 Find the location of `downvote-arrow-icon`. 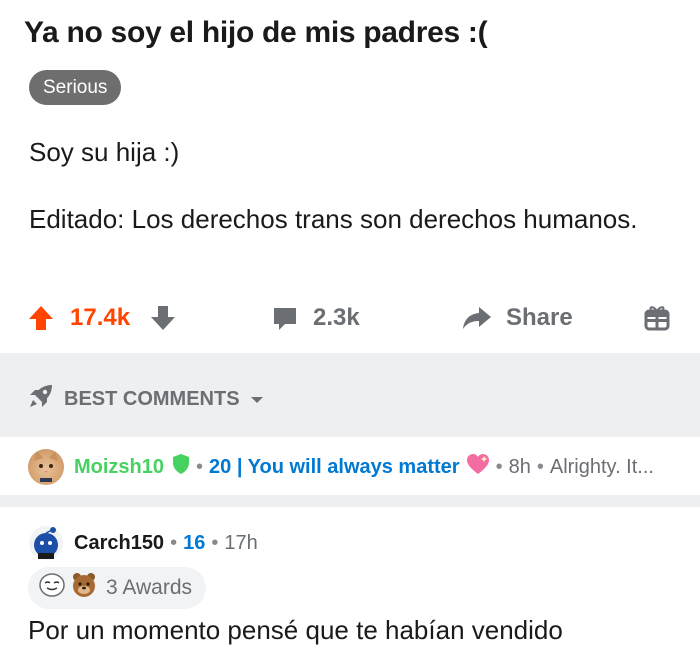

downvote-arrow-icon is located at coordinates (163, 318).